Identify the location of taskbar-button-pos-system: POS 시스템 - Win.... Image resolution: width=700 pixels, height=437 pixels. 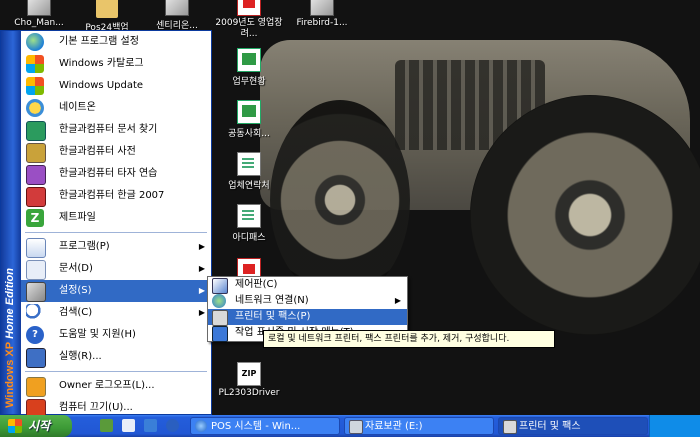
(265, 426).